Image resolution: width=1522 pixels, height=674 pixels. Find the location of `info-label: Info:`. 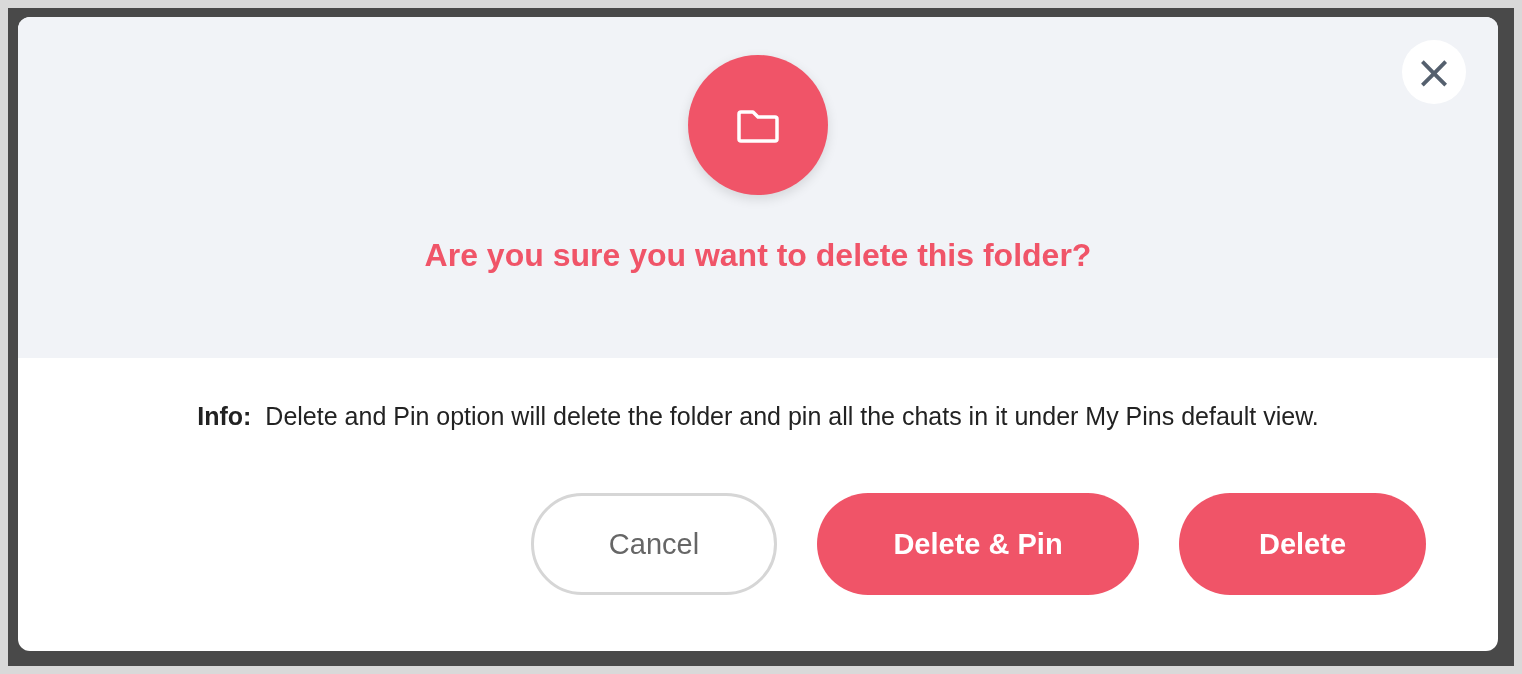

info-label: Info: is located at coordinates (224, 416).